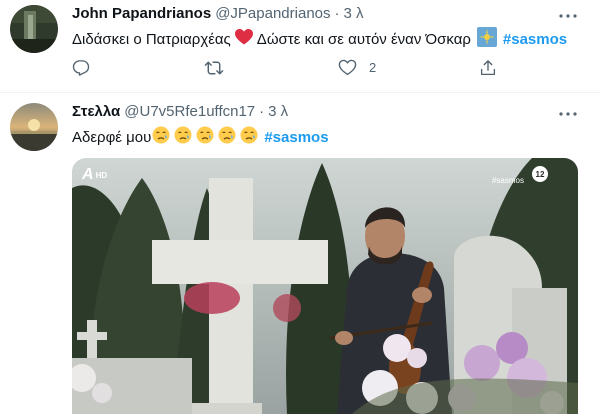 The width and height of the screenshot is (600, 414). I want to click on tweet-text-part: Αδερφέ μου, so click(112, 137).